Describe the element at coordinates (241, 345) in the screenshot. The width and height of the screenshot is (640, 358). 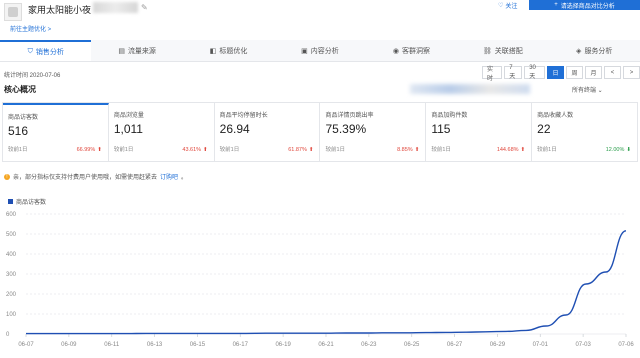
I see `x-tick-label: 06-17` at that location.